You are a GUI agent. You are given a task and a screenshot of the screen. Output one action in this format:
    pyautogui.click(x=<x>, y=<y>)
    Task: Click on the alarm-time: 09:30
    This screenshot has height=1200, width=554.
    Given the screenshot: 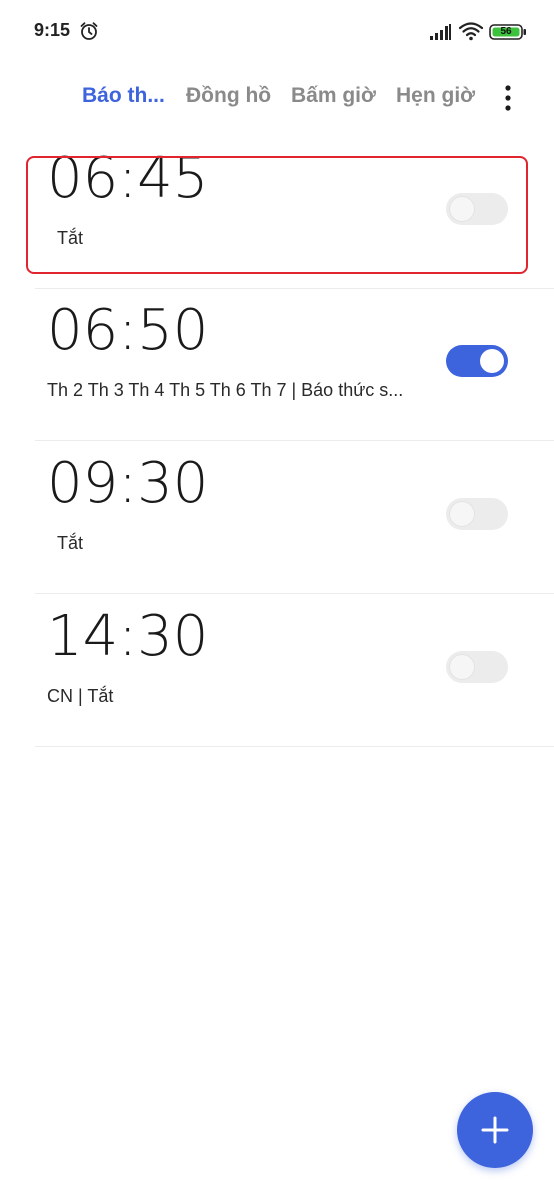 What is the action you would take?
    pyautogui.click(x=128, y=483)
    